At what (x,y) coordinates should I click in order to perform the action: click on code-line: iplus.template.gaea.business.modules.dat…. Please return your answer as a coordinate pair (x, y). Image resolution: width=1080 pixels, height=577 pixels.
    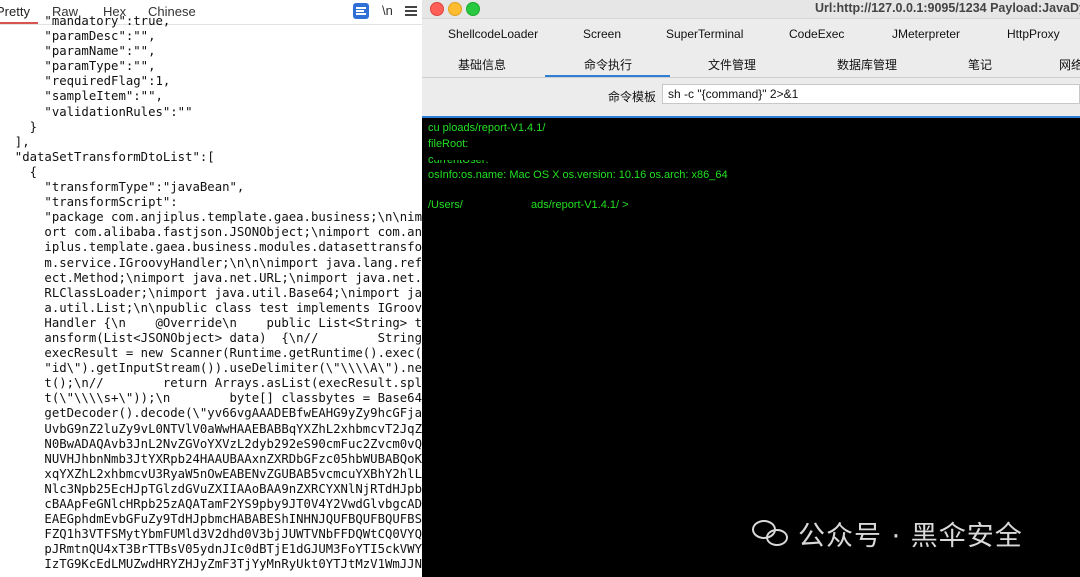
    Looking at the image, I should click on (211, 247).